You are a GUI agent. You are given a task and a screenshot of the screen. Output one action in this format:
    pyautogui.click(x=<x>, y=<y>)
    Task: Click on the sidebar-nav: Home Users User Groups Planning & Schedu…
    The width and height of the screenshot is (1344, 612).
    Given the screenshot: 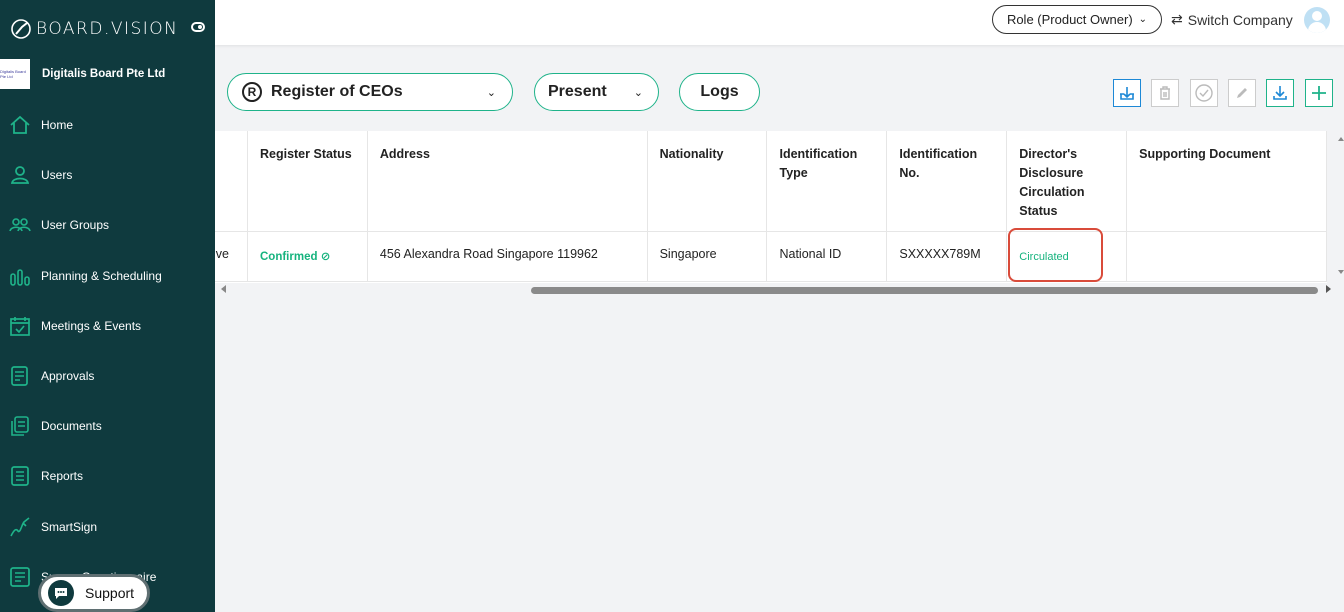 What is the action you would take?
    pyautogui.click(x=107, y=351)
    